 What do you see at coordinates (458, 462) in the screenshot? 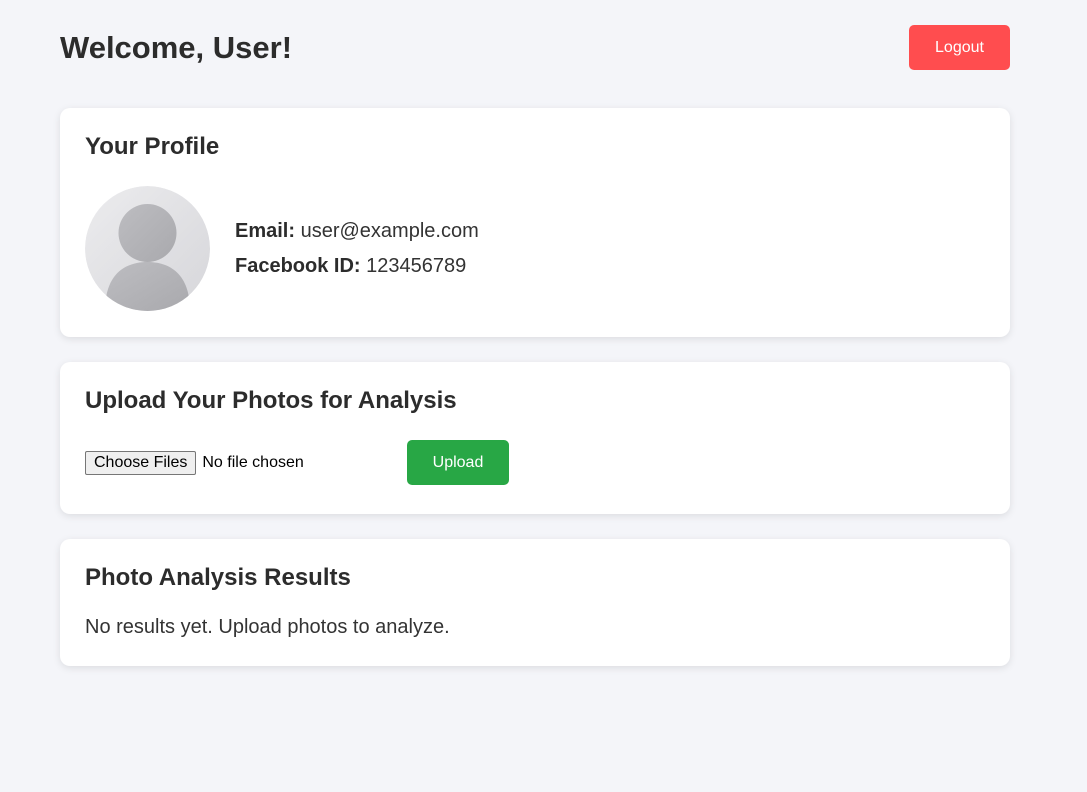
I see `upload-button: Upload` at bounding box center [458, 462].